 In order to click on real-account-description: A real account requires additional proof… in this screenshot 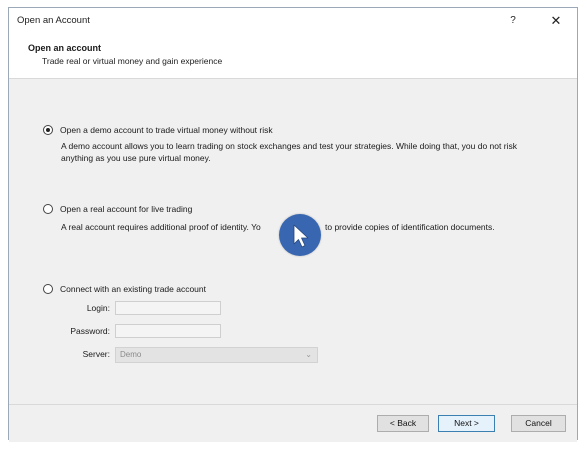, I will do `click(161, 227)`.